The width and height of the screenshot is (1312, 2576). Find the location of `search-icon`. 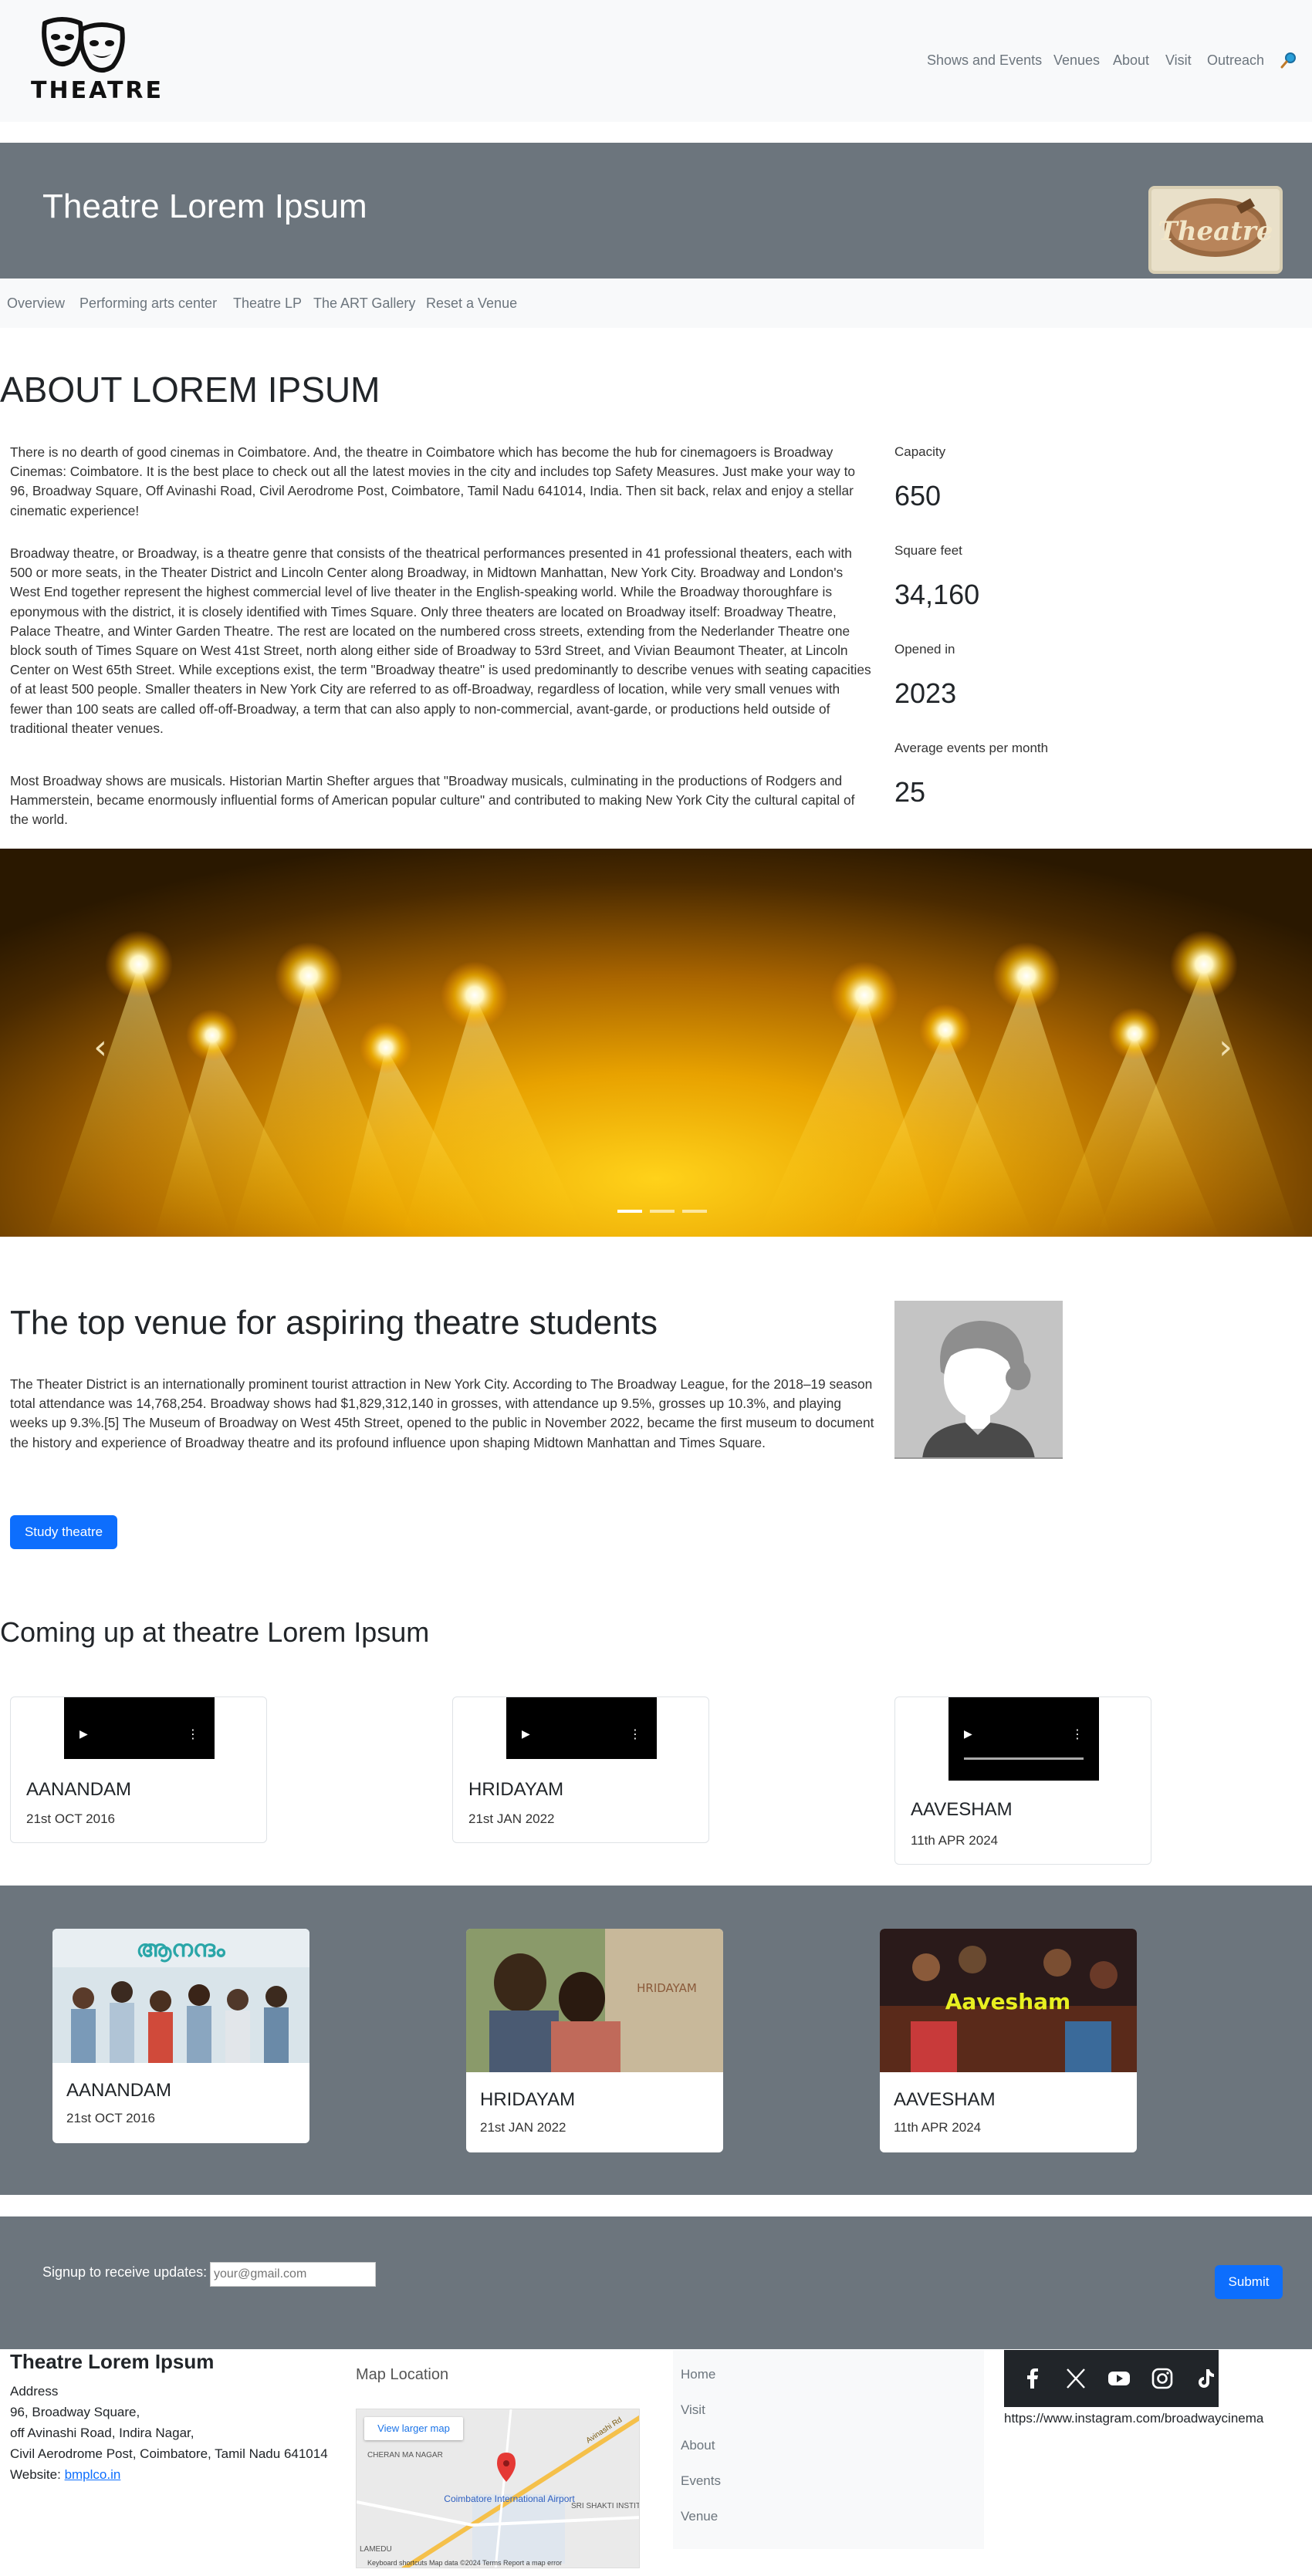

search-icon is located at coordinates (1289, 60).